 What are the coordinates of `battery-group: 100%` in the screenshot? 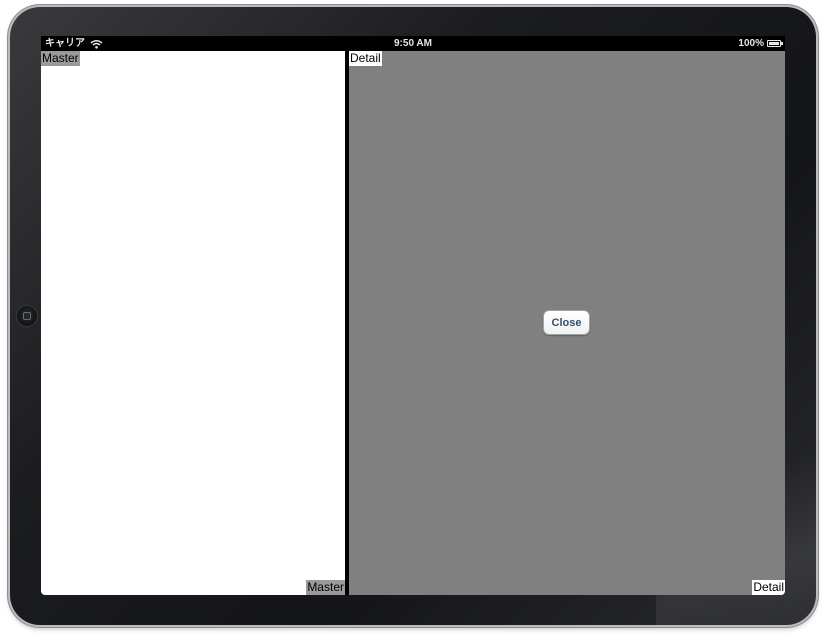 It's located at (760, 43).